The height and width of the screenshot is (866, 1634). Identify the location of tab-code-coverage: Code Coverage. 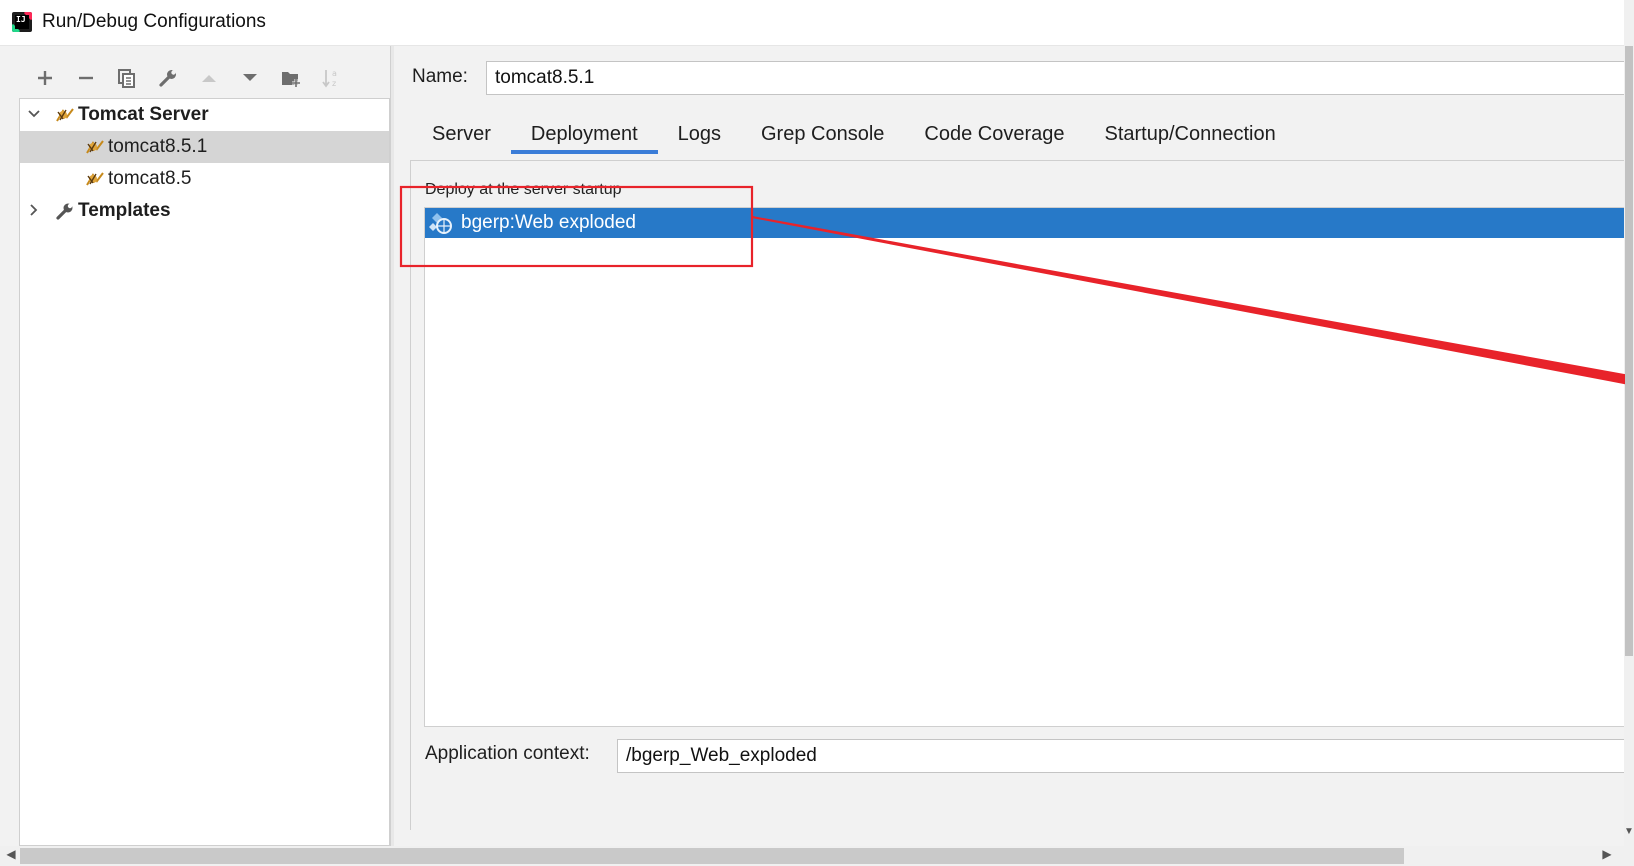
(994, 134).